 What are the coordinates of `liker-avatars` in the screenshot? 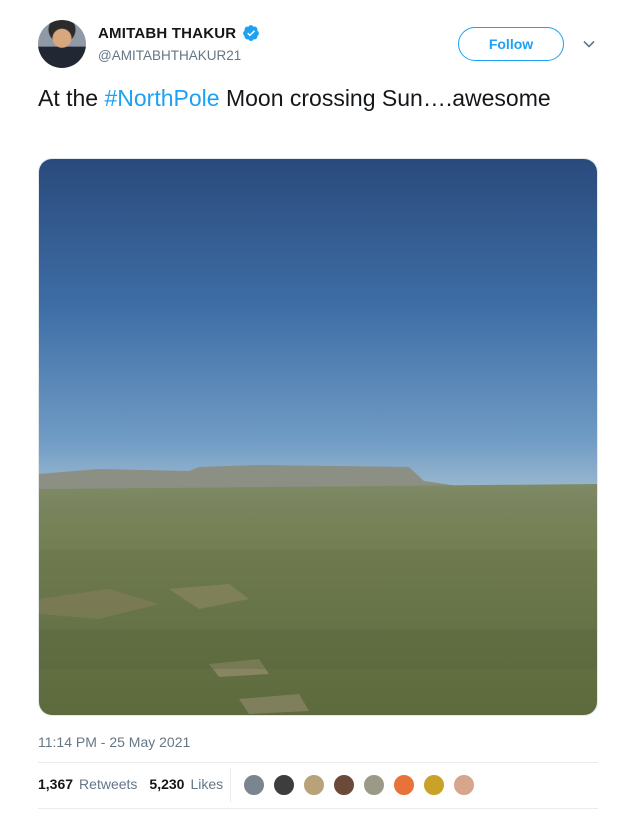 It's located at (362, 785).